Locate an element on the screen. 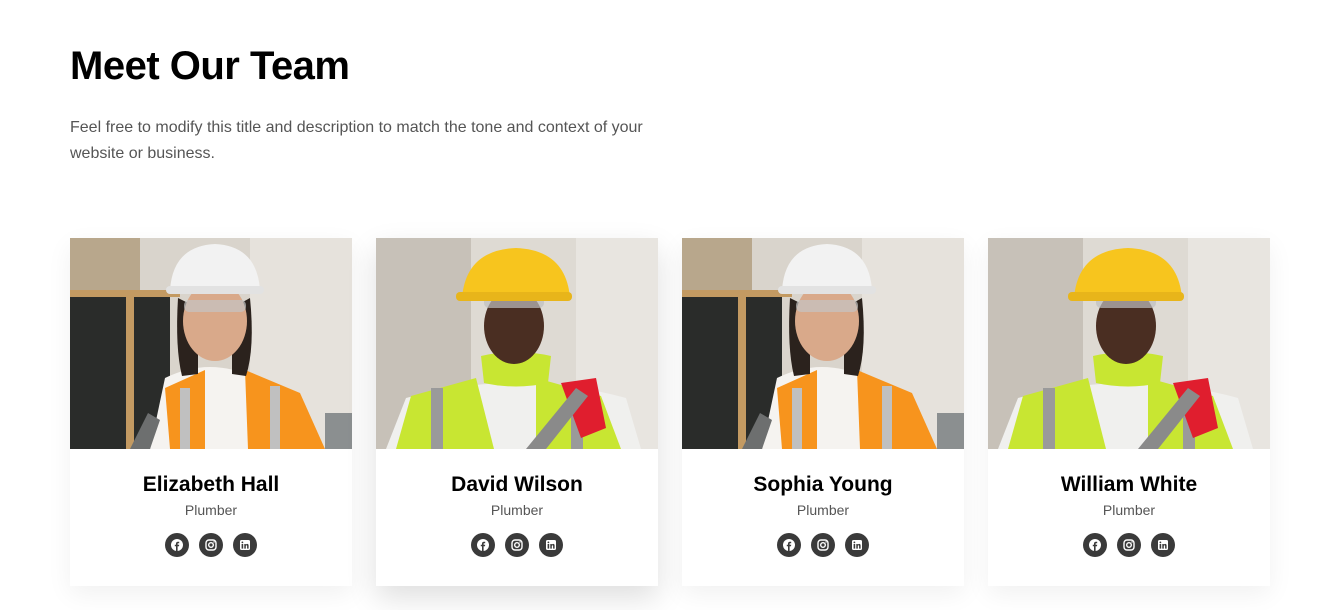  team-card: Sophia Young Plumber is located at coordinates (823, 412).